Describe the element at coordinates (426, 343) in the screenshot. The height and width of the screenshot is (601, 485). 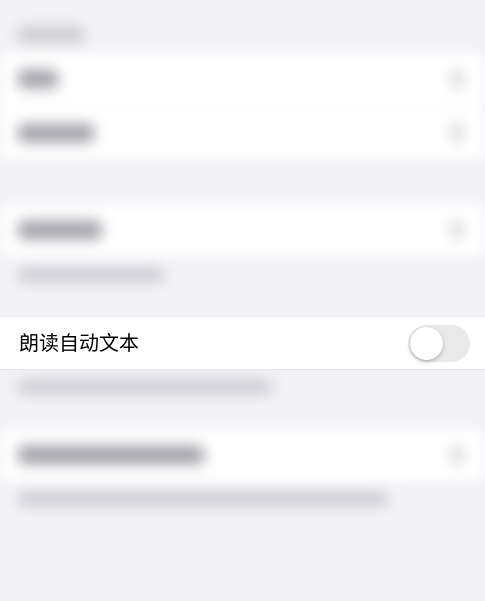
I see `toggle-knob` at that location.